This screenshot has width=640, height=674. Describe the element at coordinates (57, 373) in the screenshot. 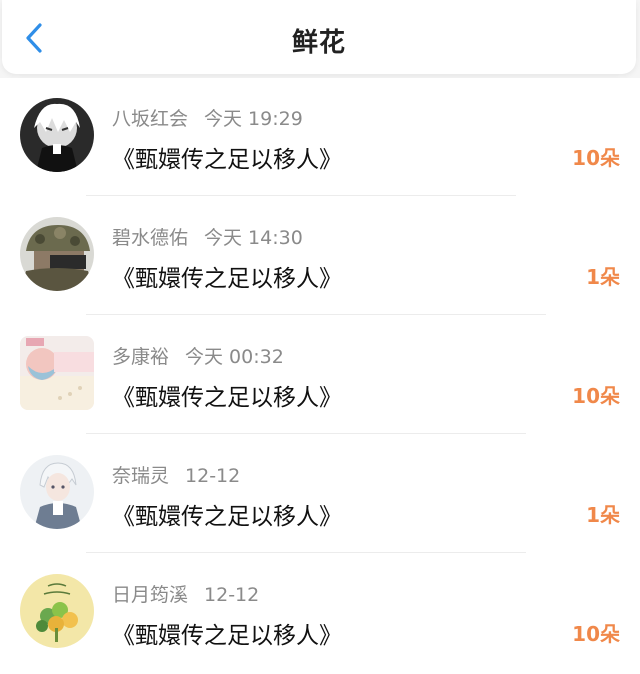

I see `baby-avatar-icon` at that location.